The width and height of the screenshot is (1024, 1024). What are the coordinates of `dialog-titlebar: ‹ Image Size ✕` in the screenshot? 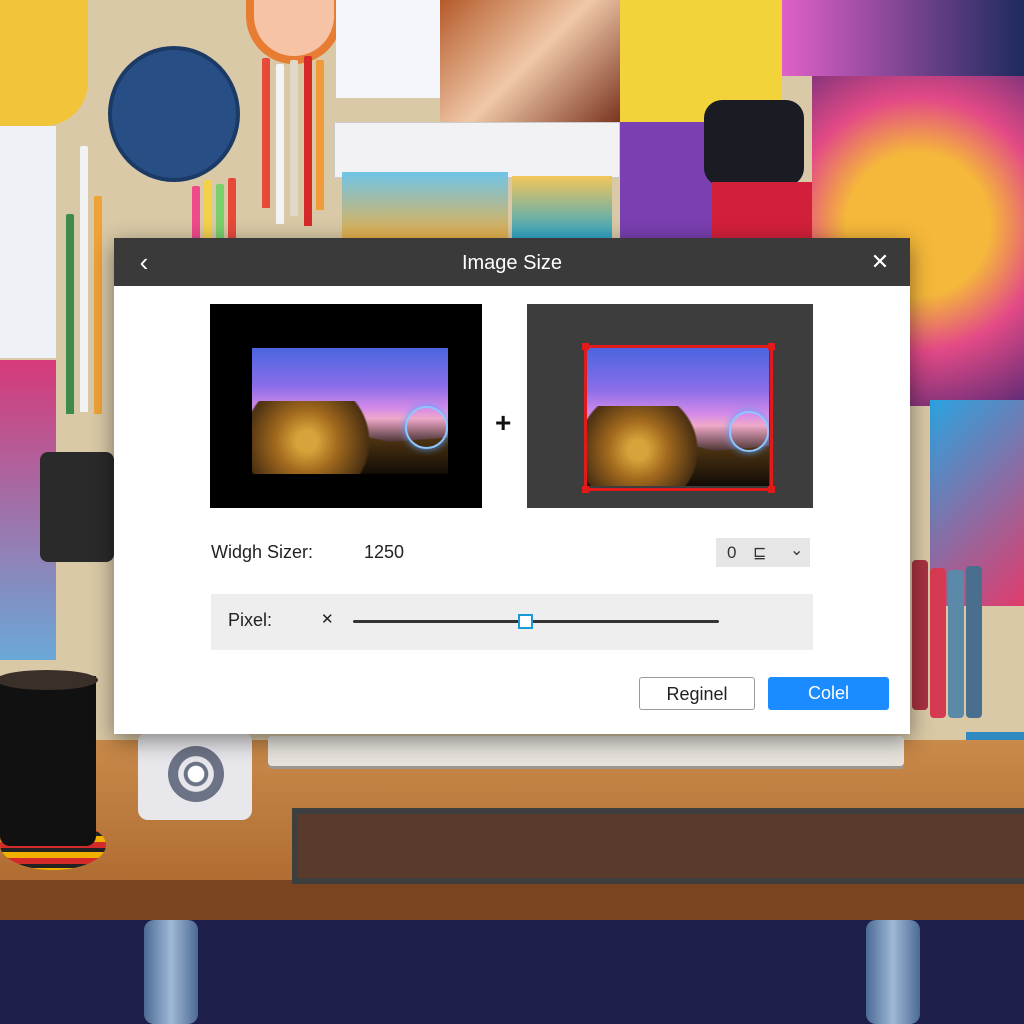 It's located at (512, 262).